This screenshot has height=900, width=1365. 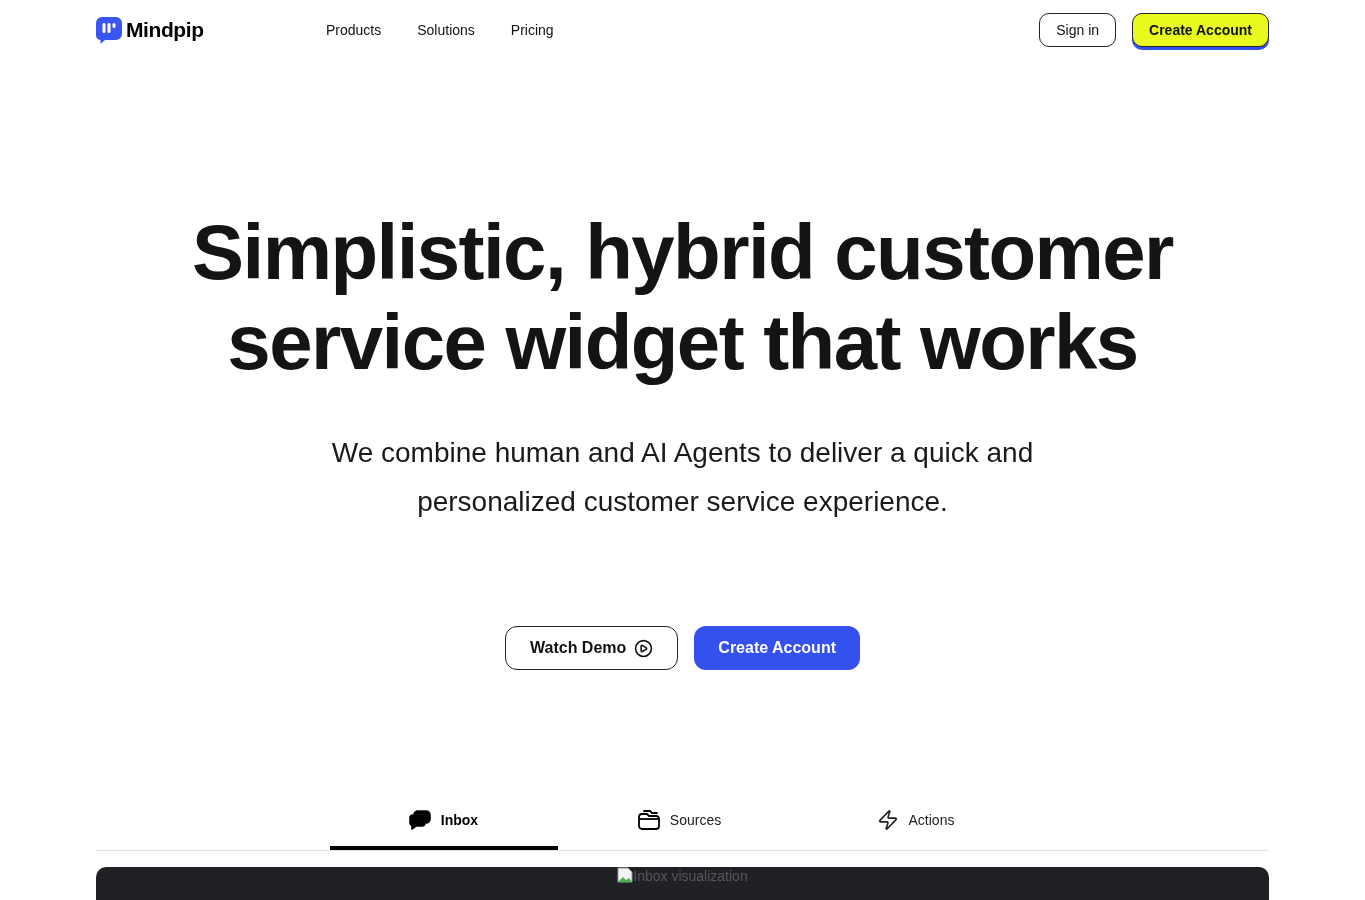 I want to click on logo-icon, so click(x=109, y=30).